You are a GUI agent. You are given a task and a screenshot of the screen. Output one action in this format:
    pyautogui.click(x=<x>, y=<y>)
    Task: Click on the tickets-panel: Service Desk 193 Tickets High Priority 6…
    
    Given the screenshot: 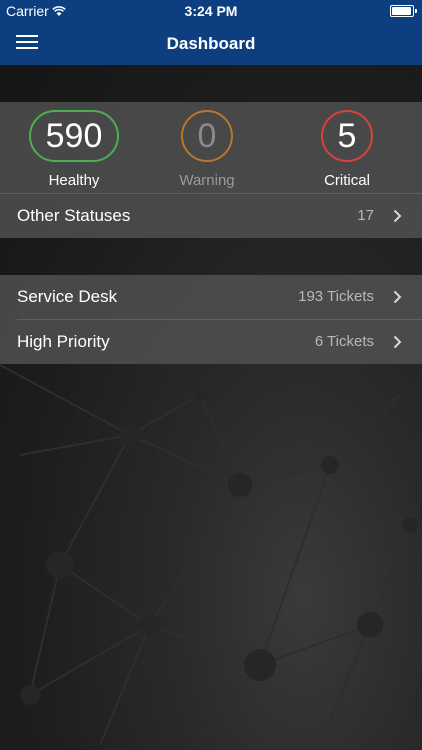 What is the action you would take?
    pyautogui.click(x=211, y=319)
    